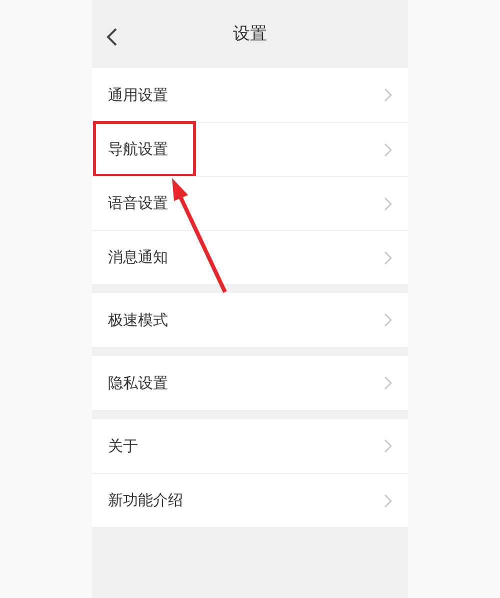 The image size is (500, 598). Describe the element at coordinates (138, 95) in the screenshot. I see `row-label: 通用设置` at that location.